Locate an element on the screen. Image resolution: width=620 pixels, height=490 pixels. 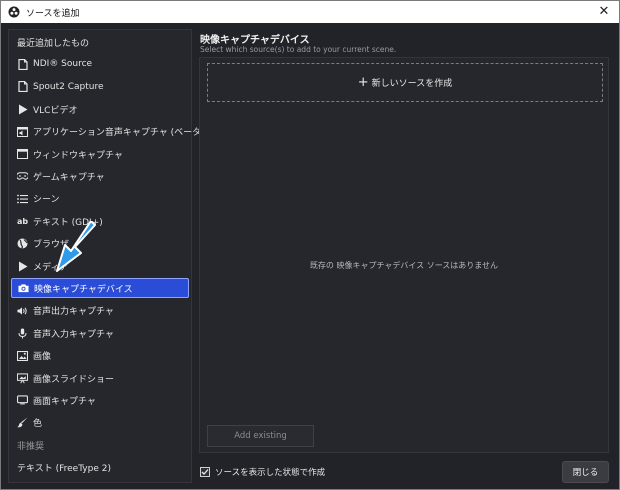
source-item-16-label: 色 is located at coordinates (38, 424).